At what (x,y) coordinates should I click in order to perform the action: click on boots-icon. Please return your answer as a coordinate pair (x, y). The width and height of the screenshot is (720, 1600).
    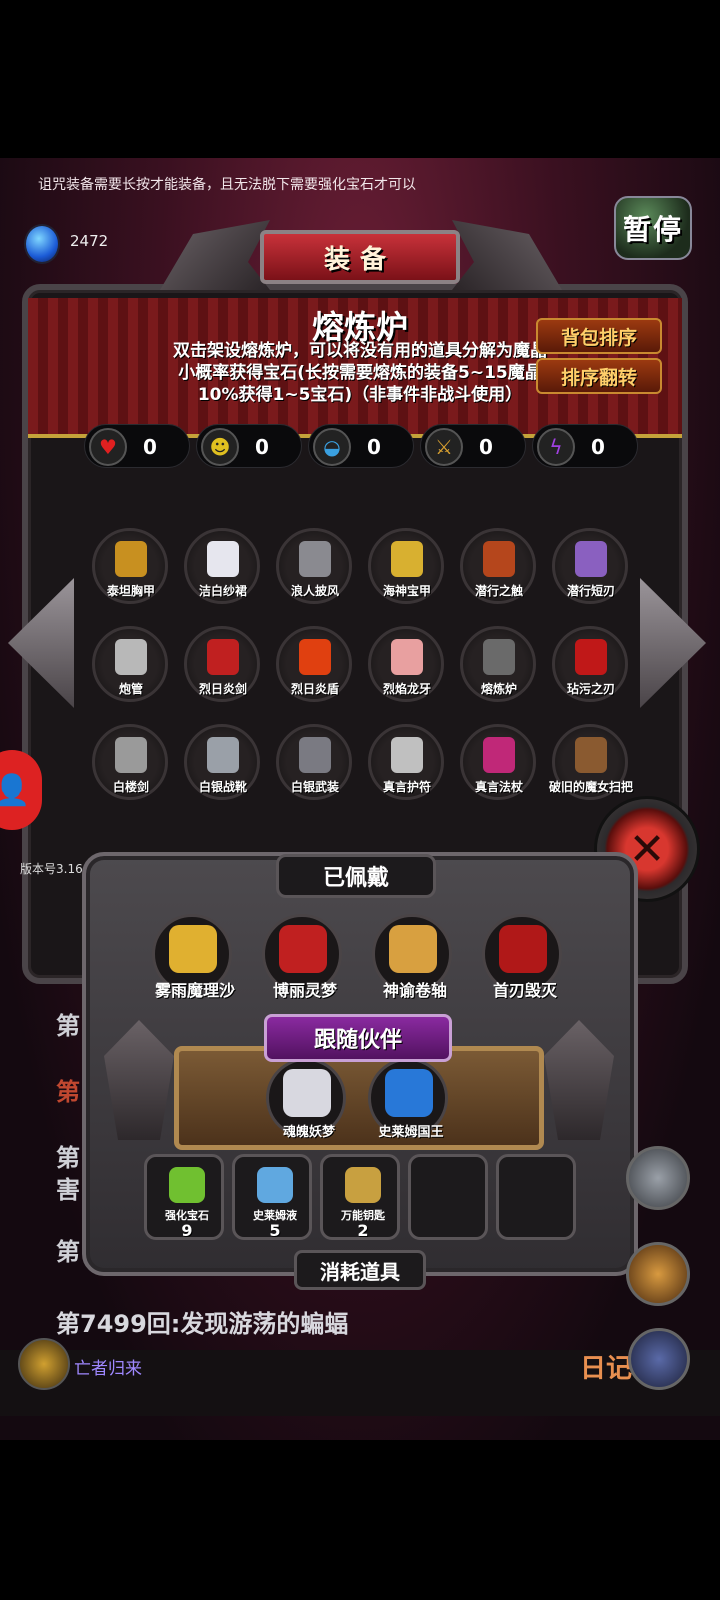
    Looking at the image, I should click on (223, 755).